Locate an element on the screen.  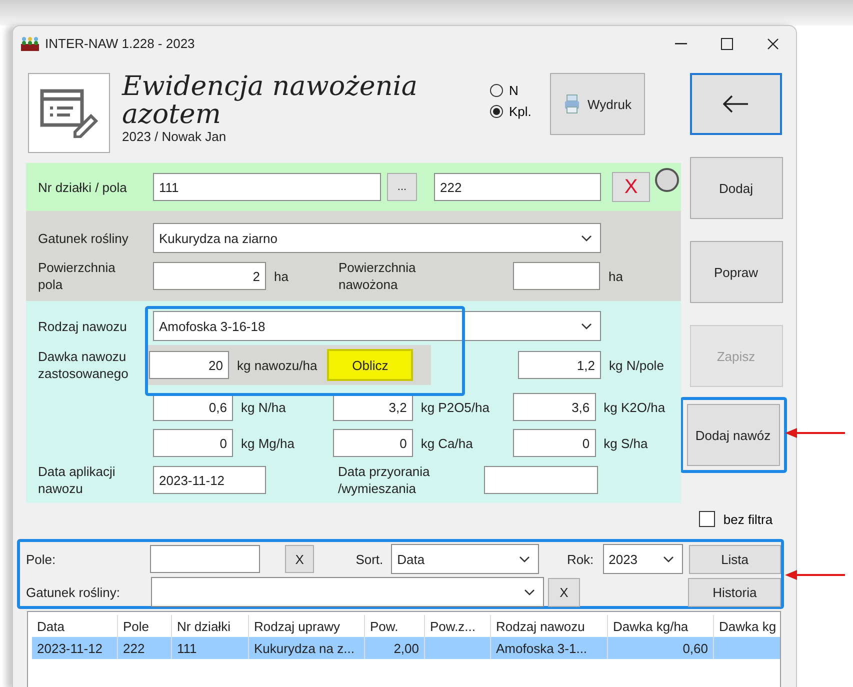
label: Powierzchnia nawożona is located at coordinates (377, 276).